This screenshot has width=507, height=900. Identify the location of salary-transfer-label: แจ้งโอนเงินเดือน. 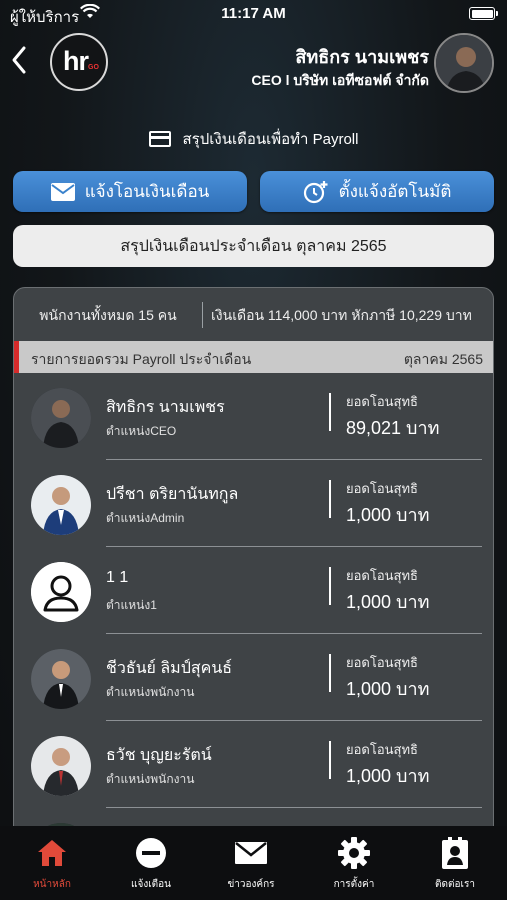
(147, 191).